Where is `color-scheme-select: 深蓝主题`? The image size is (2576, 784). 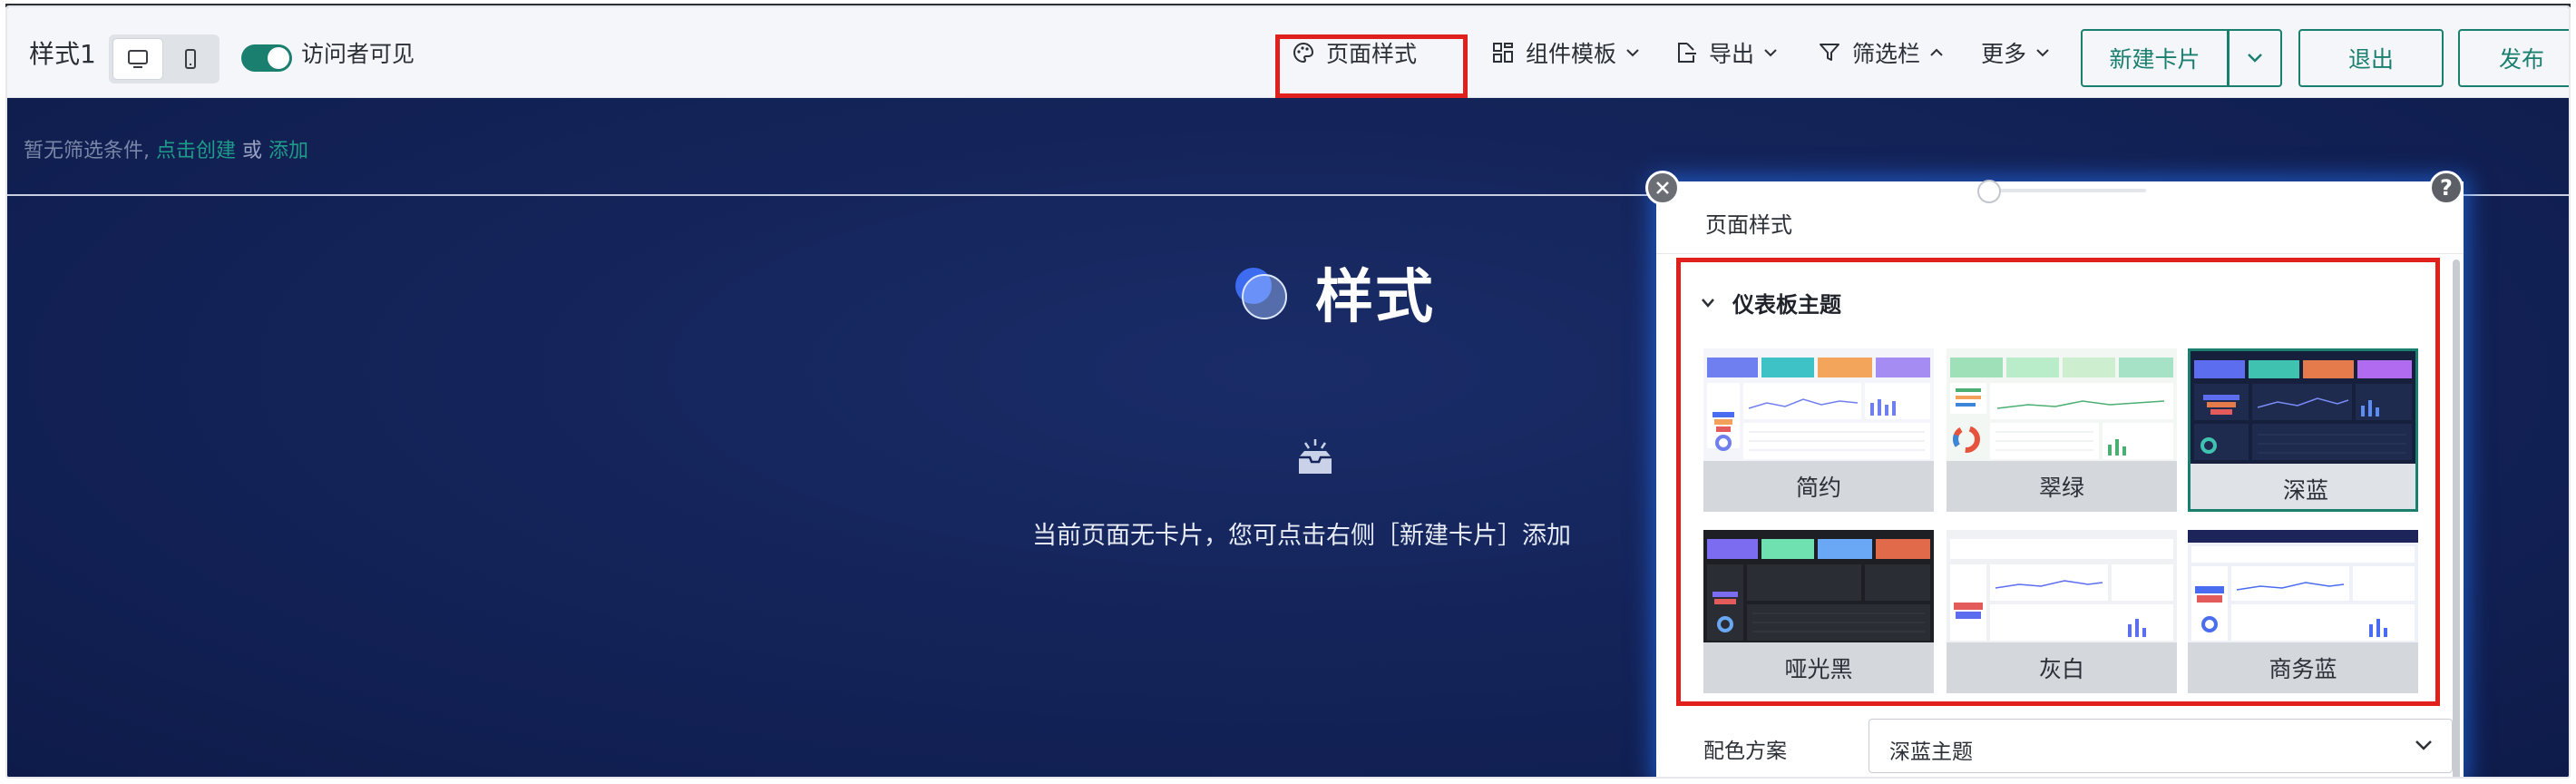 color-scheme-select: 深蓝主题 is located at coordinates (2161, 746).